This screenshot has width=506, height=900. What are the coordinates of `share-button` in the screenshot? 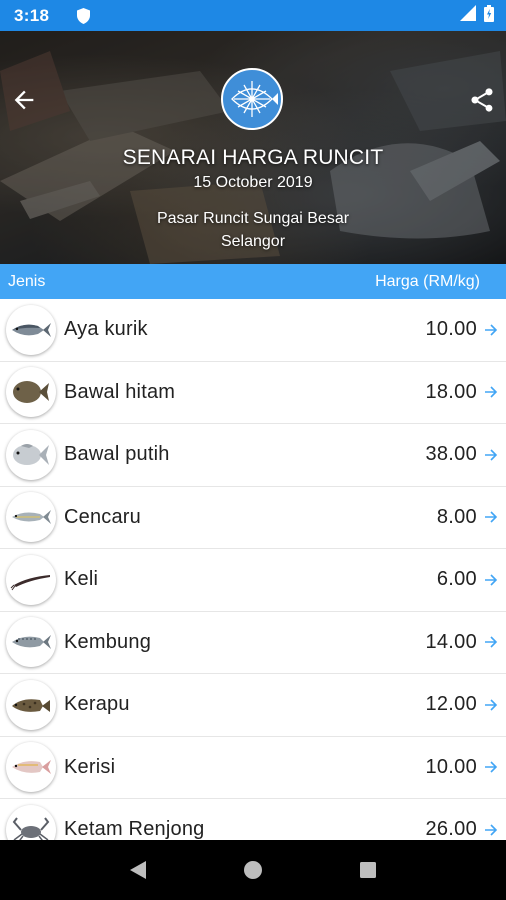 It's located at (482, 100).